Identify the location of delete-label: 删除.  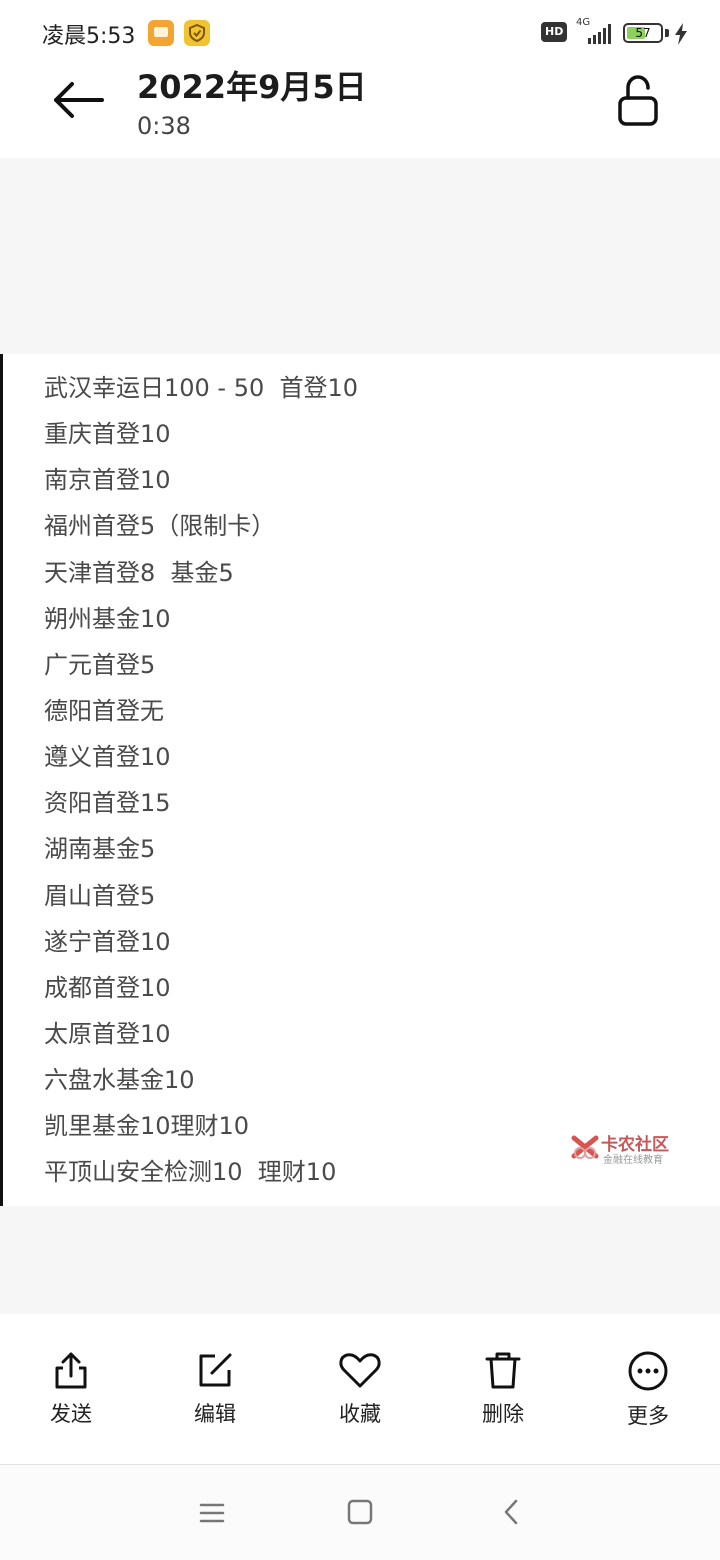
(503, 1414).